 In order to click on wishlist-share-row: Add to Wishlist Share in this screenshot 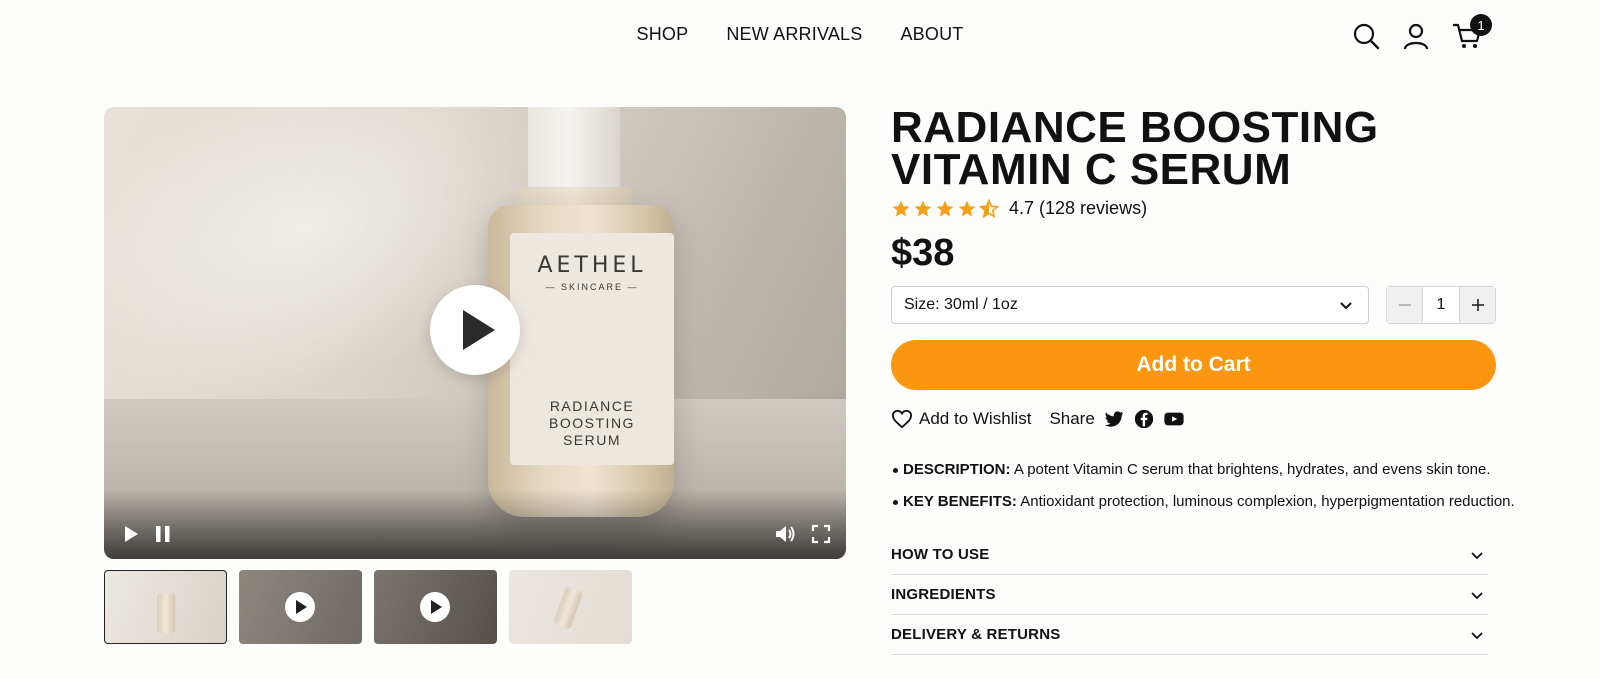, I will do `click(1038, 419)`.